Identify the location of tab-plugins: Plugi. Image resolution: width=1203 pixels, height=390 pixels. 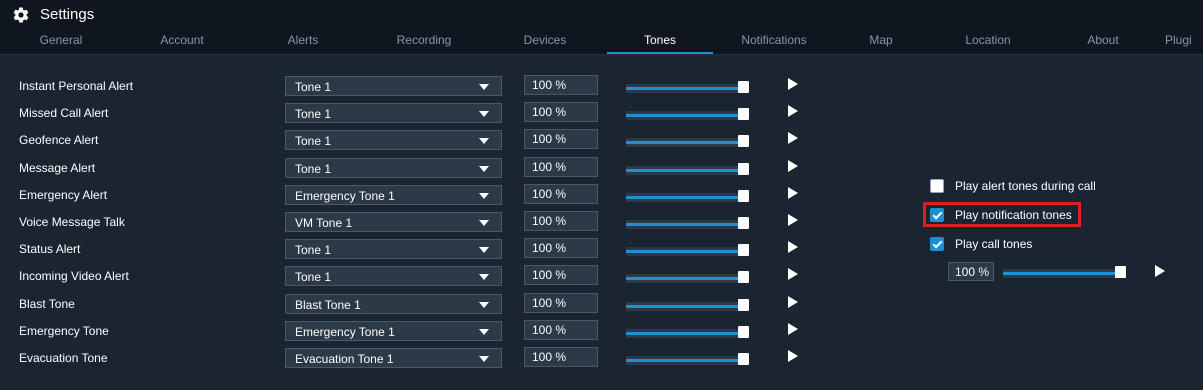
(1184, 40).